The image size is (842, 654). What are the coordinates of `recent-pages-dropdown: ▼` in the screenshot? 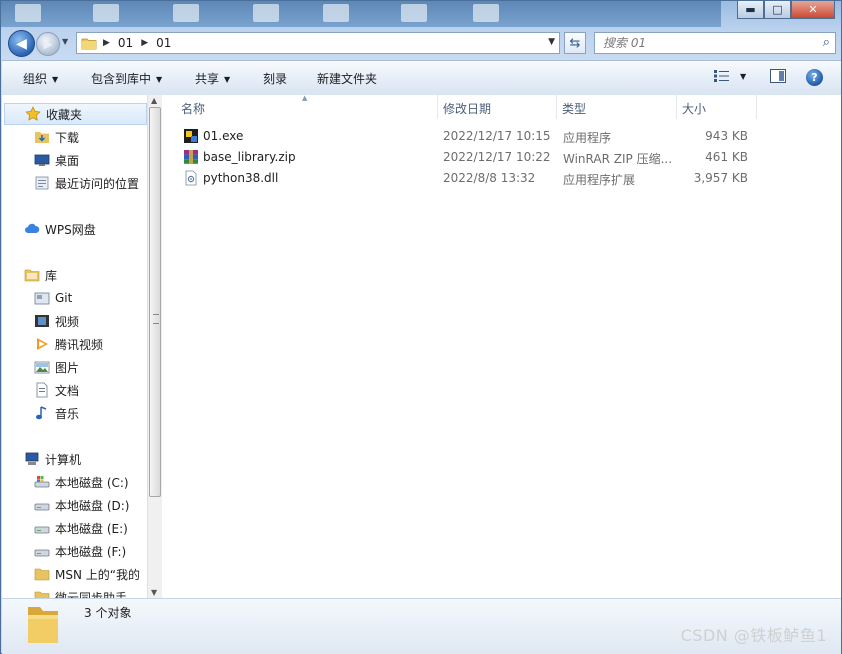 It's located at (65, 41).